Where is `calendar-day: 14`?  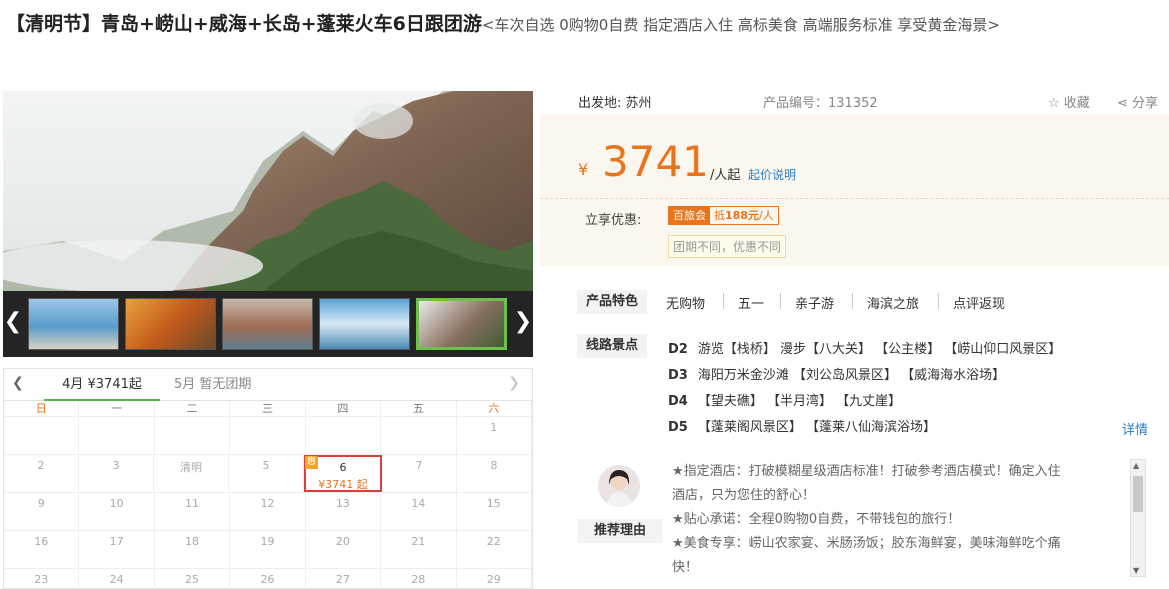 calendar-day: 14 is located at coordinates (419, 511).